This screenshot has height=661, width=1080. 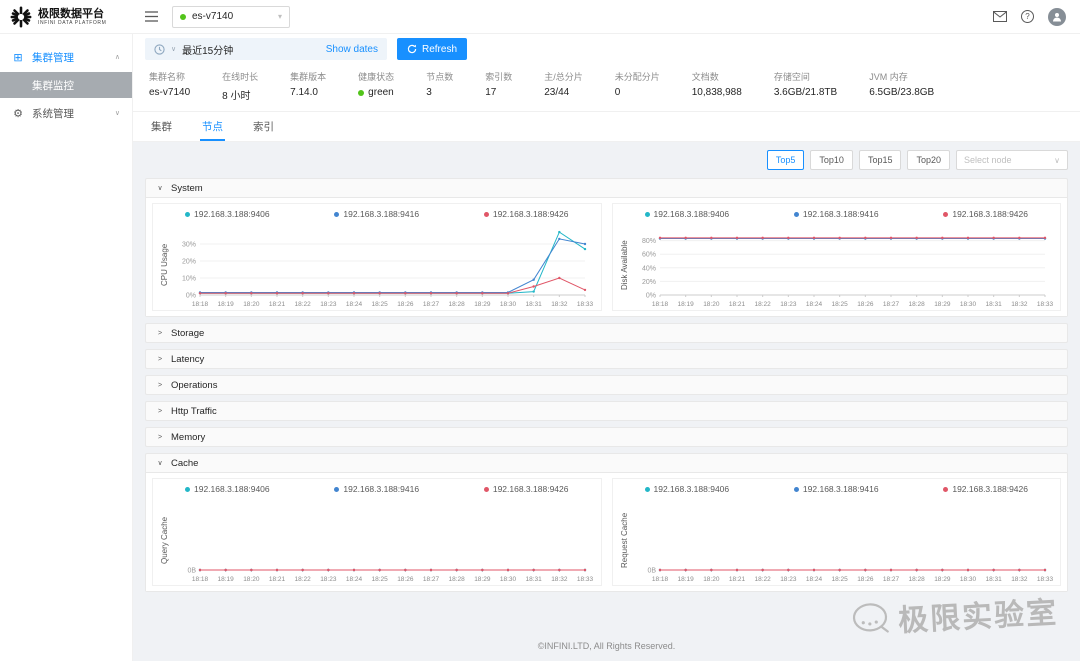 What do you see at coordinates (376, 85) in the screenshot?
I see `stat-health: 健康状态 green` at bounding box center [376, 85].